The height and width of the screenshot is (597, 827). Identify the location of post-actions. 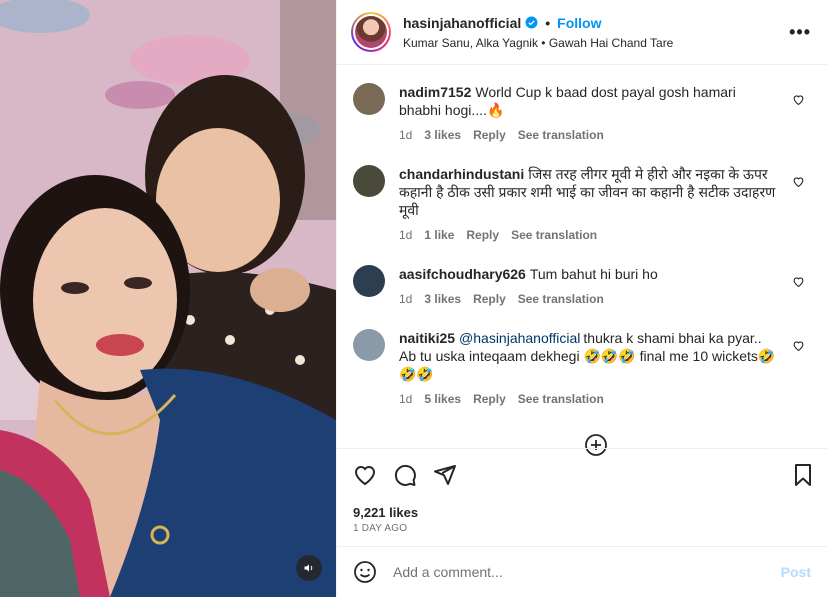
(582, 474).